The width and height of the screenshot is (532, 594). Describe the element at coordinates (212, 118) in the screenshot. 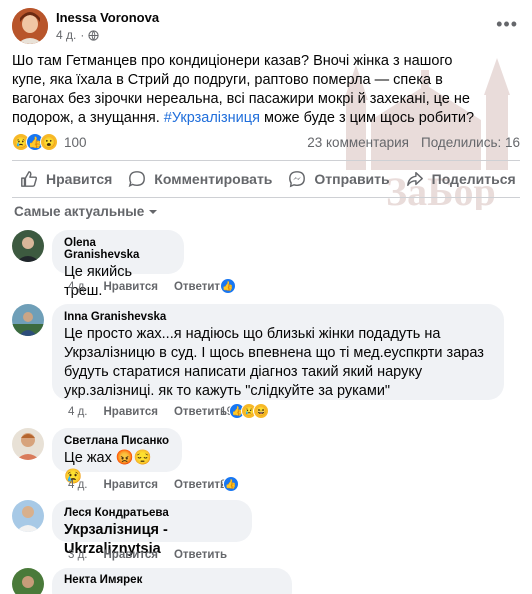

I see `hashtag-link: #Укрзалізниця` at that location.